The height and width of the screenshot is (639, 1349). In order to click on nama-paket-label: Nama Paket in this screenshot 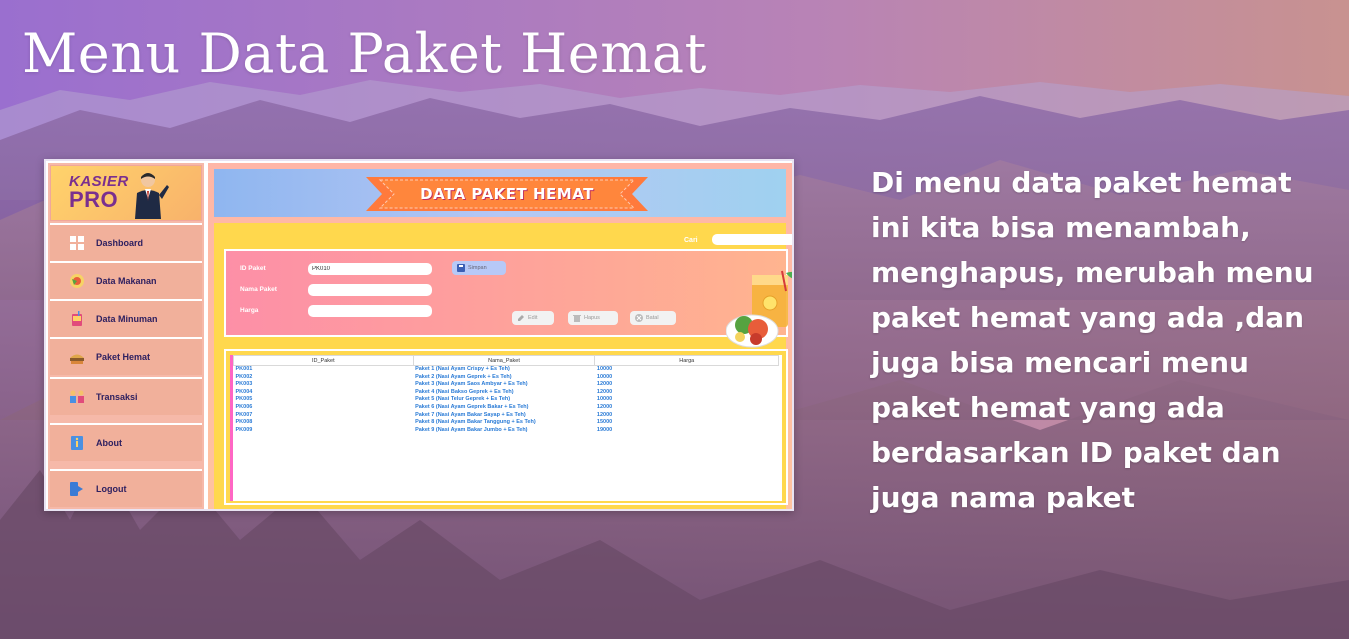, I will do `click(258, 289)`.